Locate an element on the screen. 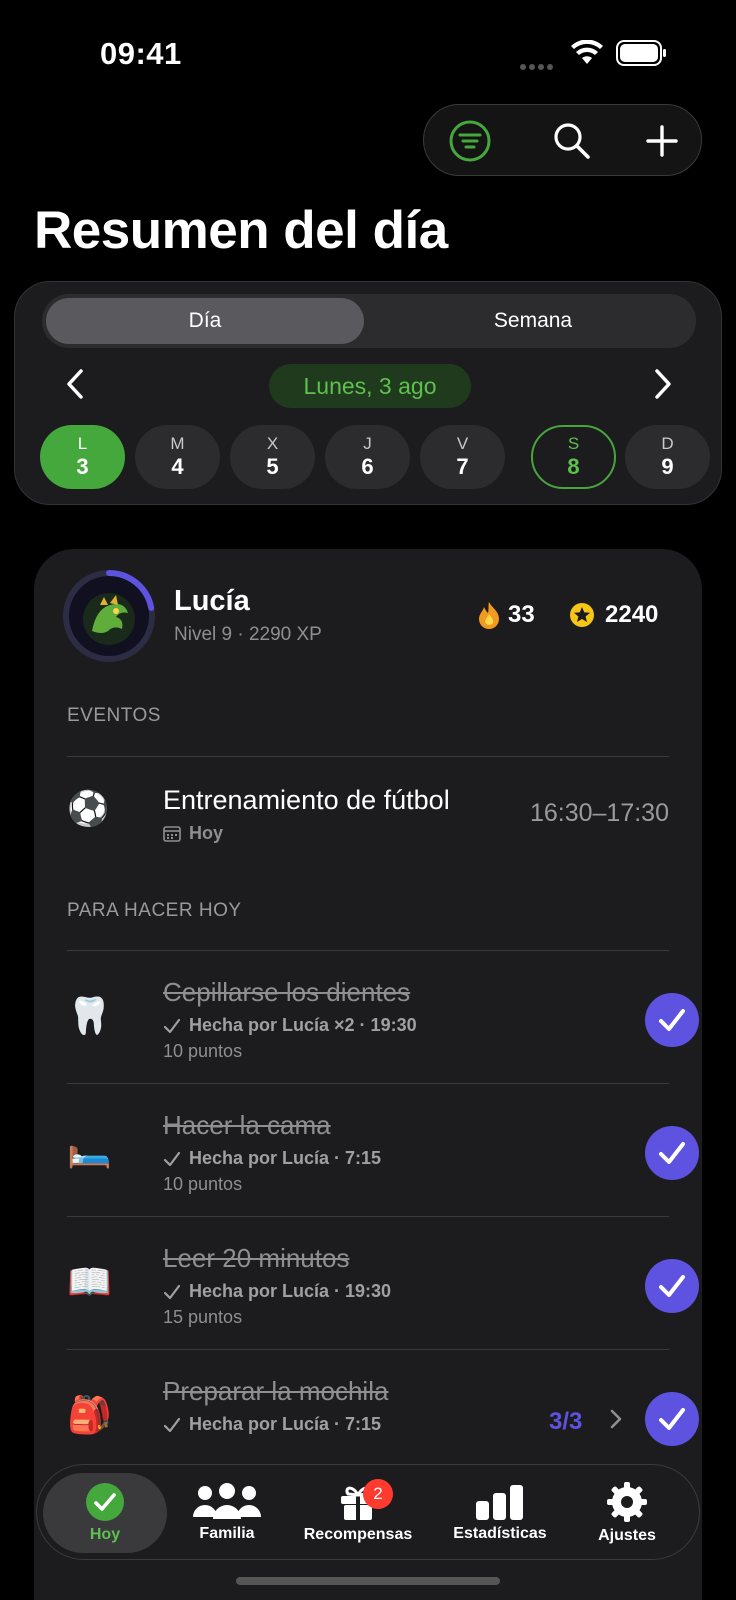 The image size is (736, 1600). day-pill-m: M 4 is located at coordinates (177, 457).